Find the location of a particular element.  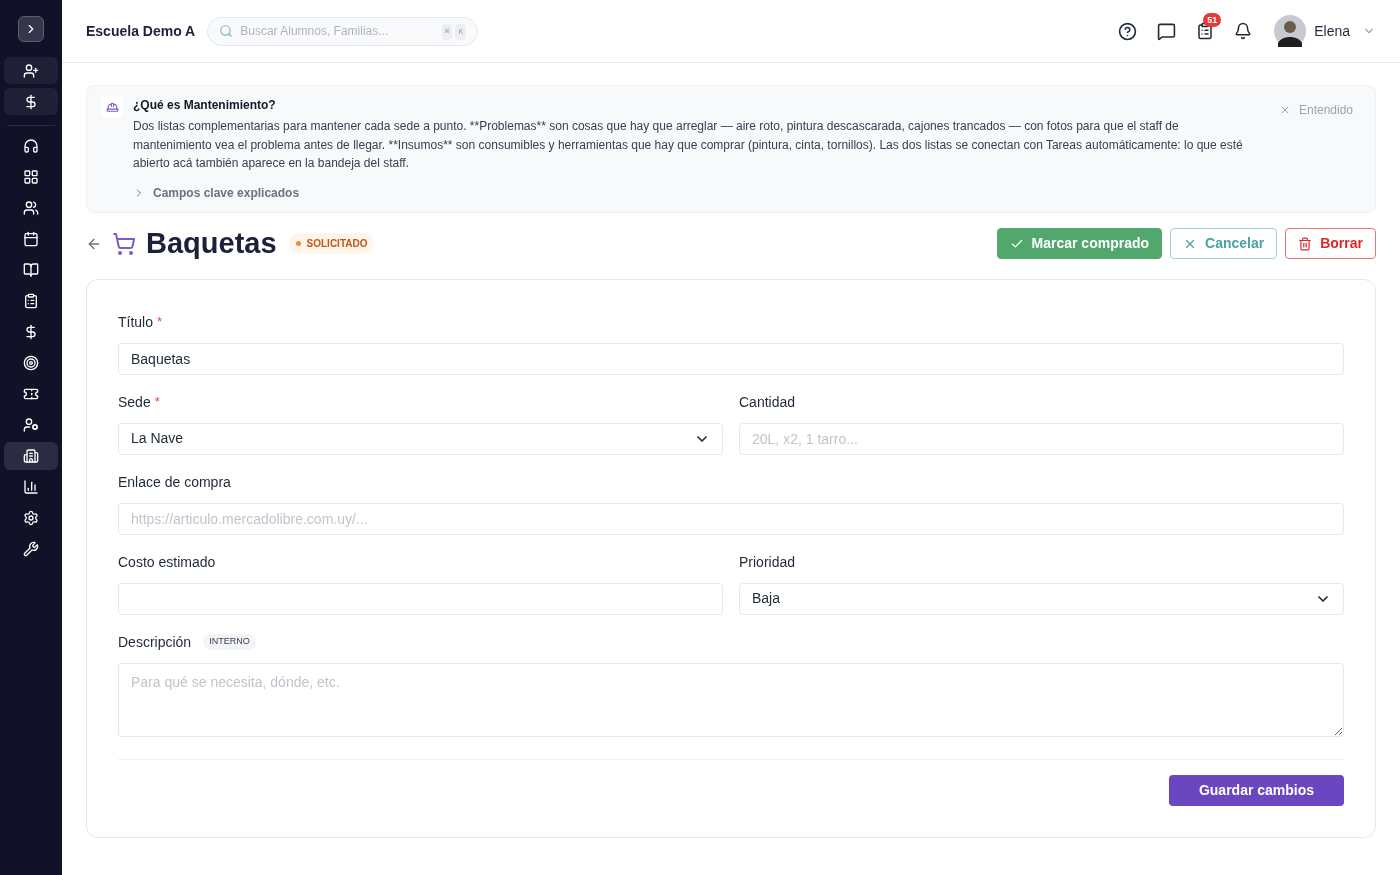

info-text: Dos listas complementarias para mantener cada sede a punto. **Problemas** son cosas que hay que arreglar — aire roto, pintura descascarada, cajones trancados — con fotos para que el staff de mantenimiento vea el problema antes de llegar. **Insumos** son consumibles y herramientas que hay que comprar (pintura, cinta, tornillos). Las dos listas se conectan con Tareas automáticamente: lo que esté abierto acá también aparece en la bandeja del staff. is located at coordinates (688, 145).